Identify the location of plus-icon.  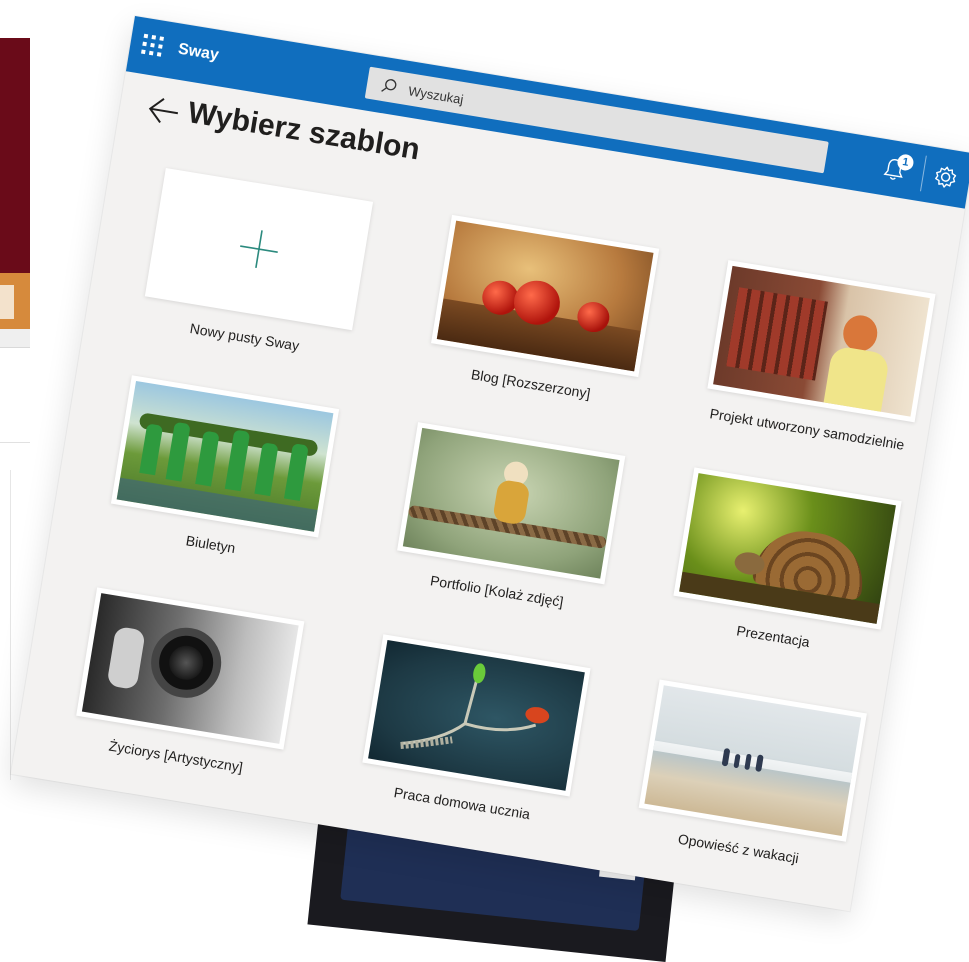
(259, 249).